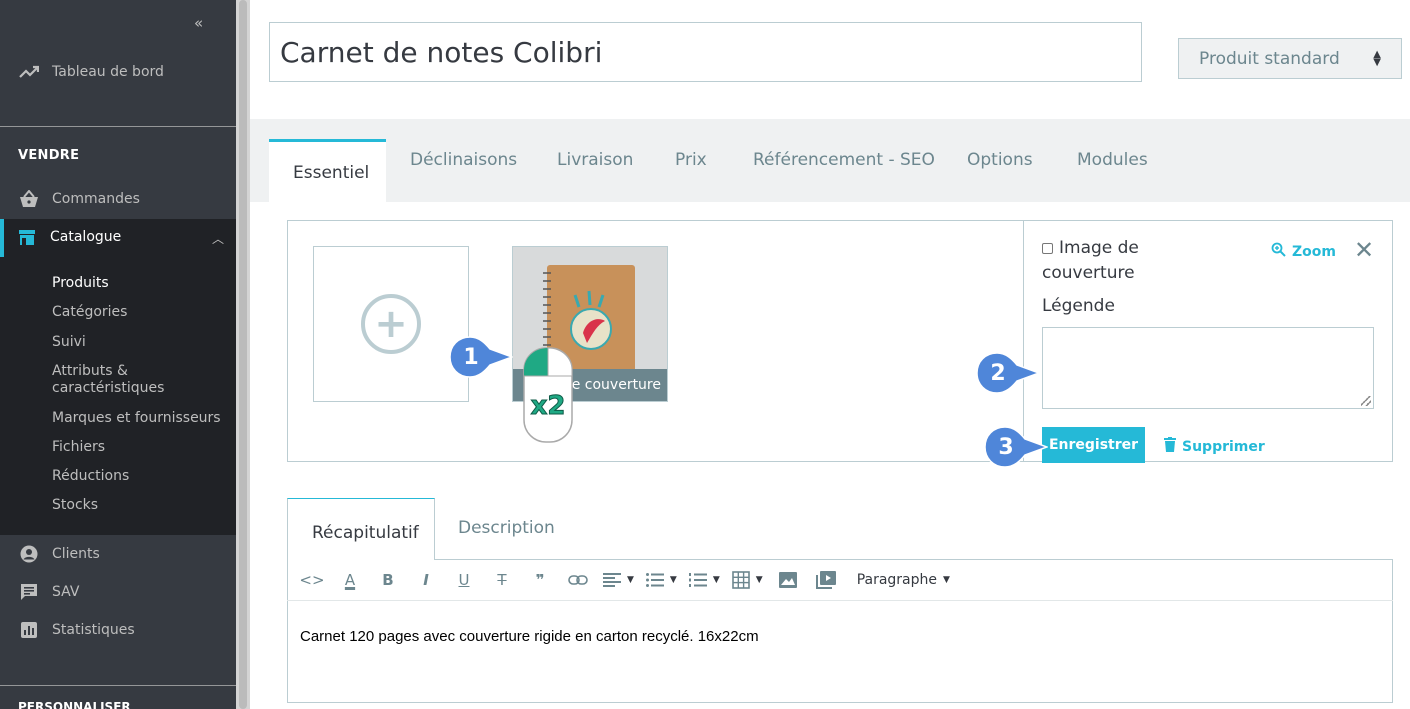 The image size is (1410, 709). What do you see at coordinates (502, 580) in the screenshot?
I see `strikethrough-icon: T` at bounding box center [502, 580].